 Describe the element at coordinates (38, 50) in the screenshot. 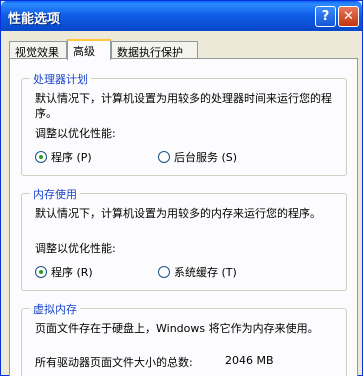

I see `tab-visual-effects: 视觉效果` at that location.